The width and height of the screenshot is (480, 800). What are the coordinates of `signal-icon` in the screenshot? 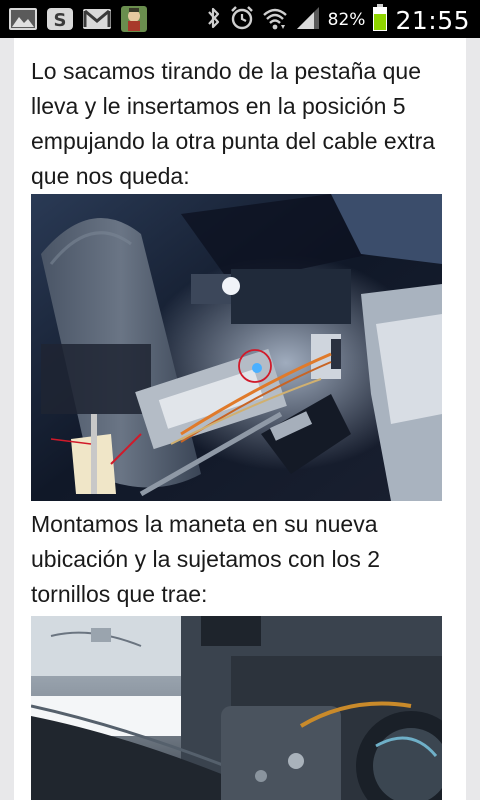 It's located at (308, 20).